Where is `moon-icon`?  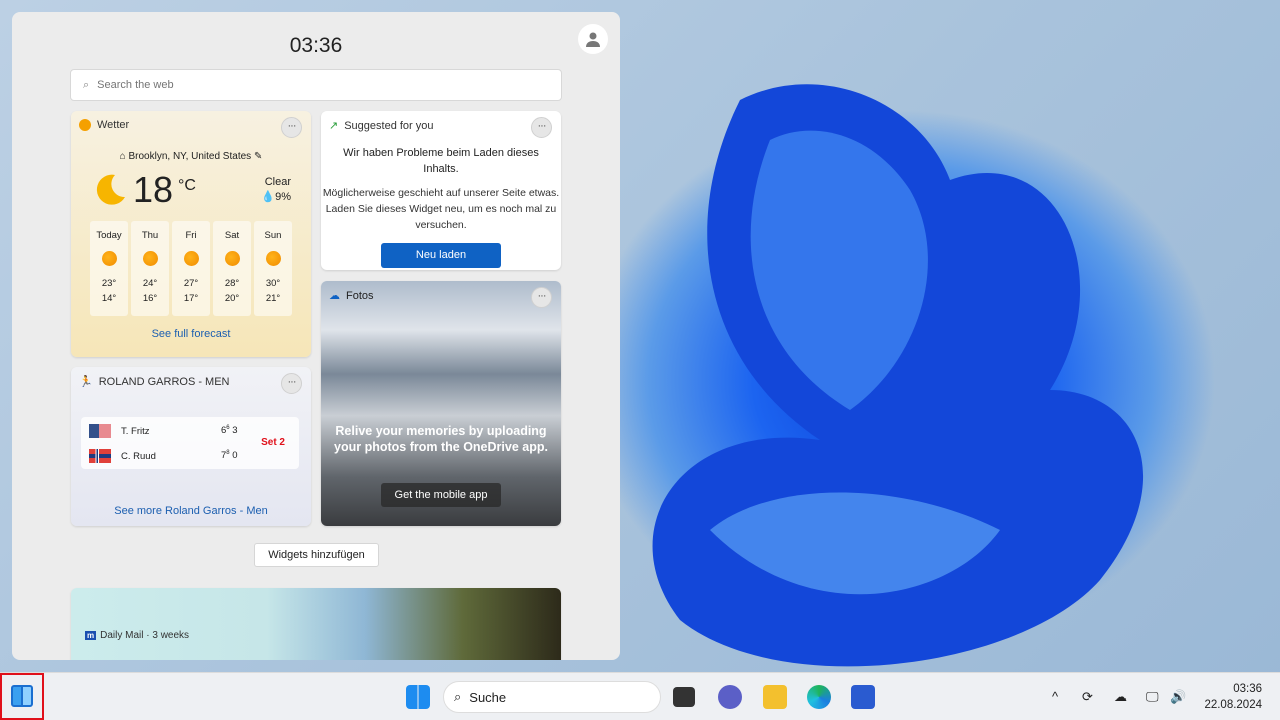 moon-icon is located at coordinates (110, 189).